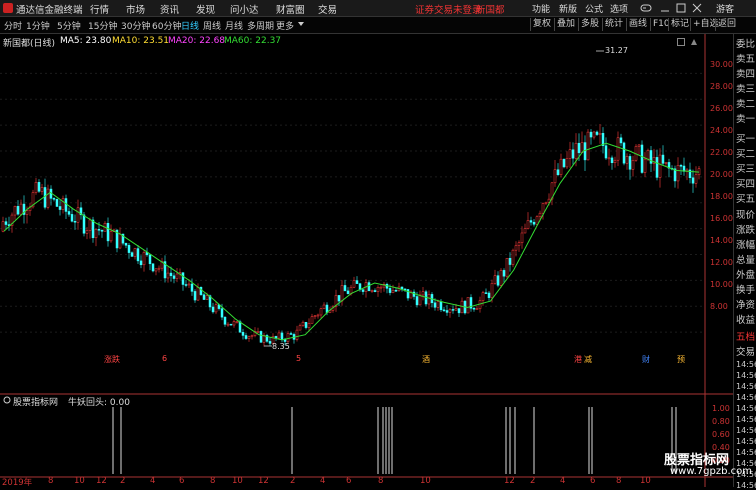 The width and height of the screenshot is (756, 490). What do you see at coordinates (260, 25) in the screenshot?
I see `tab-multi-period: 多周期` at bounding box center [260, 25].